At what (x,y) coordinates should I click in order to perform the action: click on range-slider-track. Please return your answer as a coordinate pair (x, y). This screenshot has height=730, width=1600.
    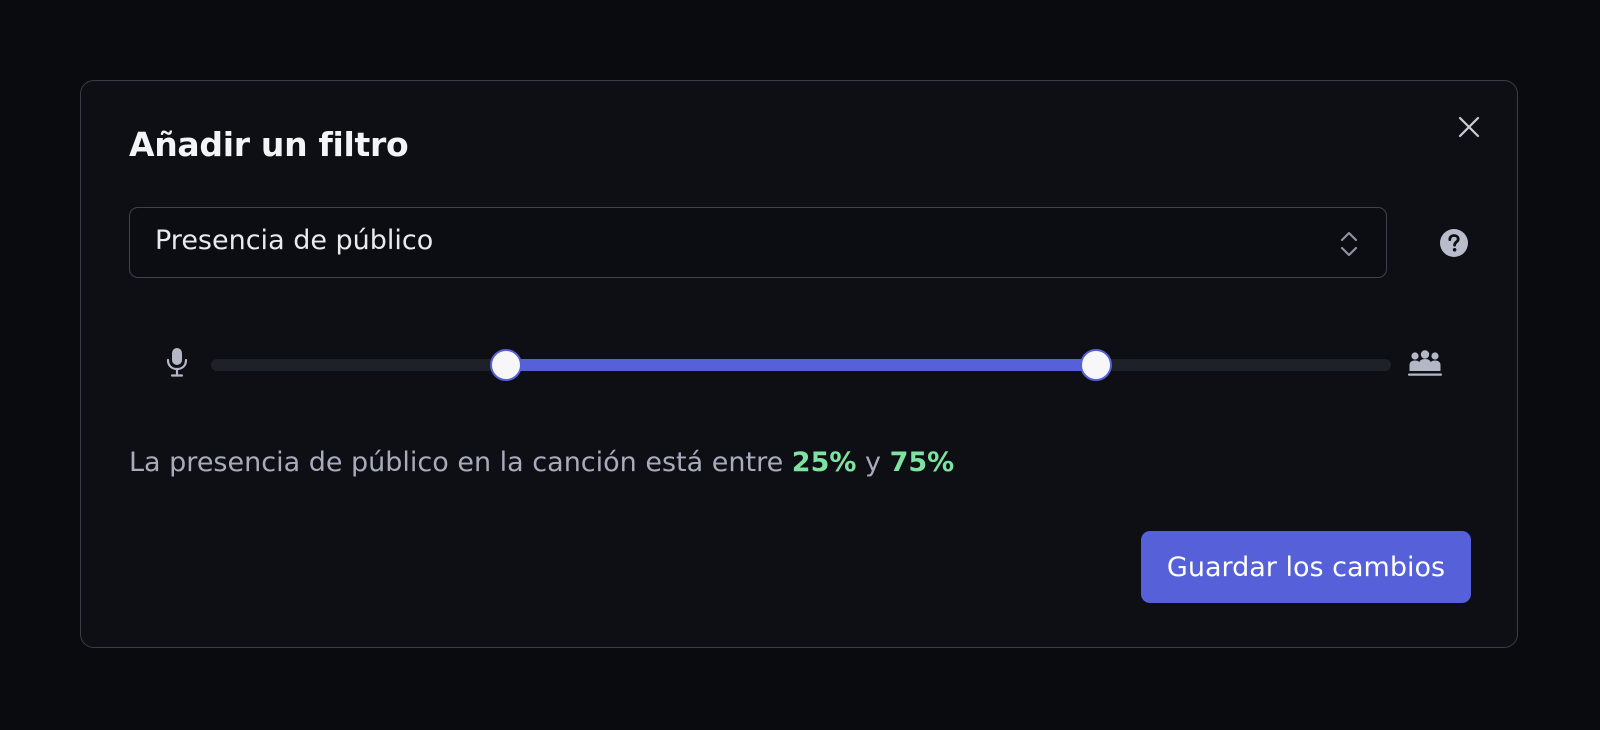
    Looking at the image, I should click on (801, 365).